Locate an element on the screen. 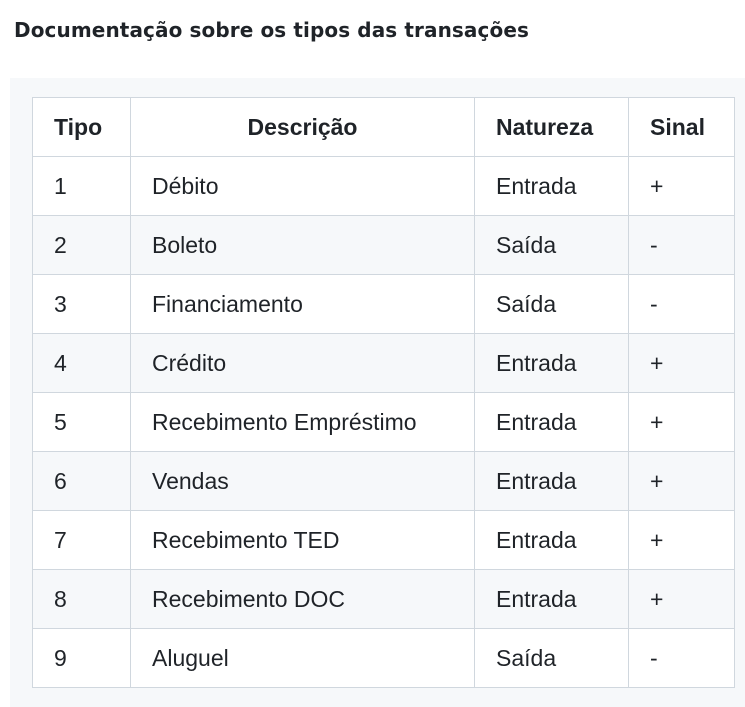 This screenshot has width=745, height=707. table-row: 8 Recebimento DOC Entrada + is located at coordinates (383, 599).